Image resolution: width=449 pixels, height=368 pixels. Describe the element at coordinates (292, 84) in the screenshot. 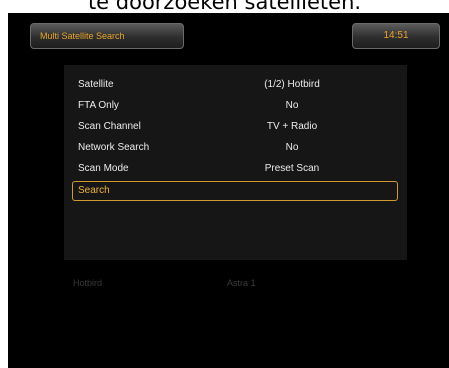

I see `menu-item-value: (1/2) Hotbird` at that location.